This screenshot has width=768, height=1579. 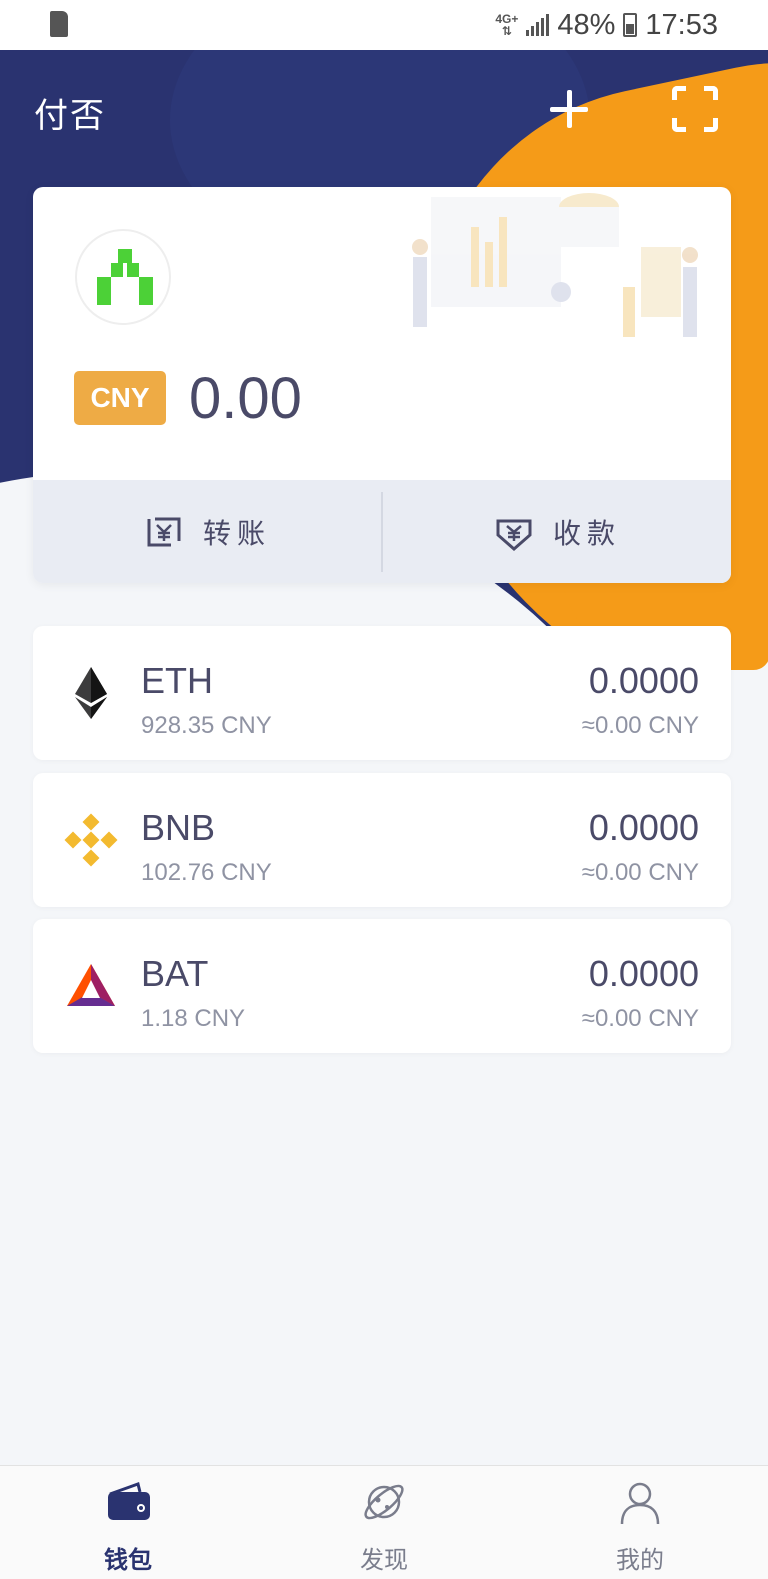 I want to click on receive-button: 收款, so click(x=557, y=531).